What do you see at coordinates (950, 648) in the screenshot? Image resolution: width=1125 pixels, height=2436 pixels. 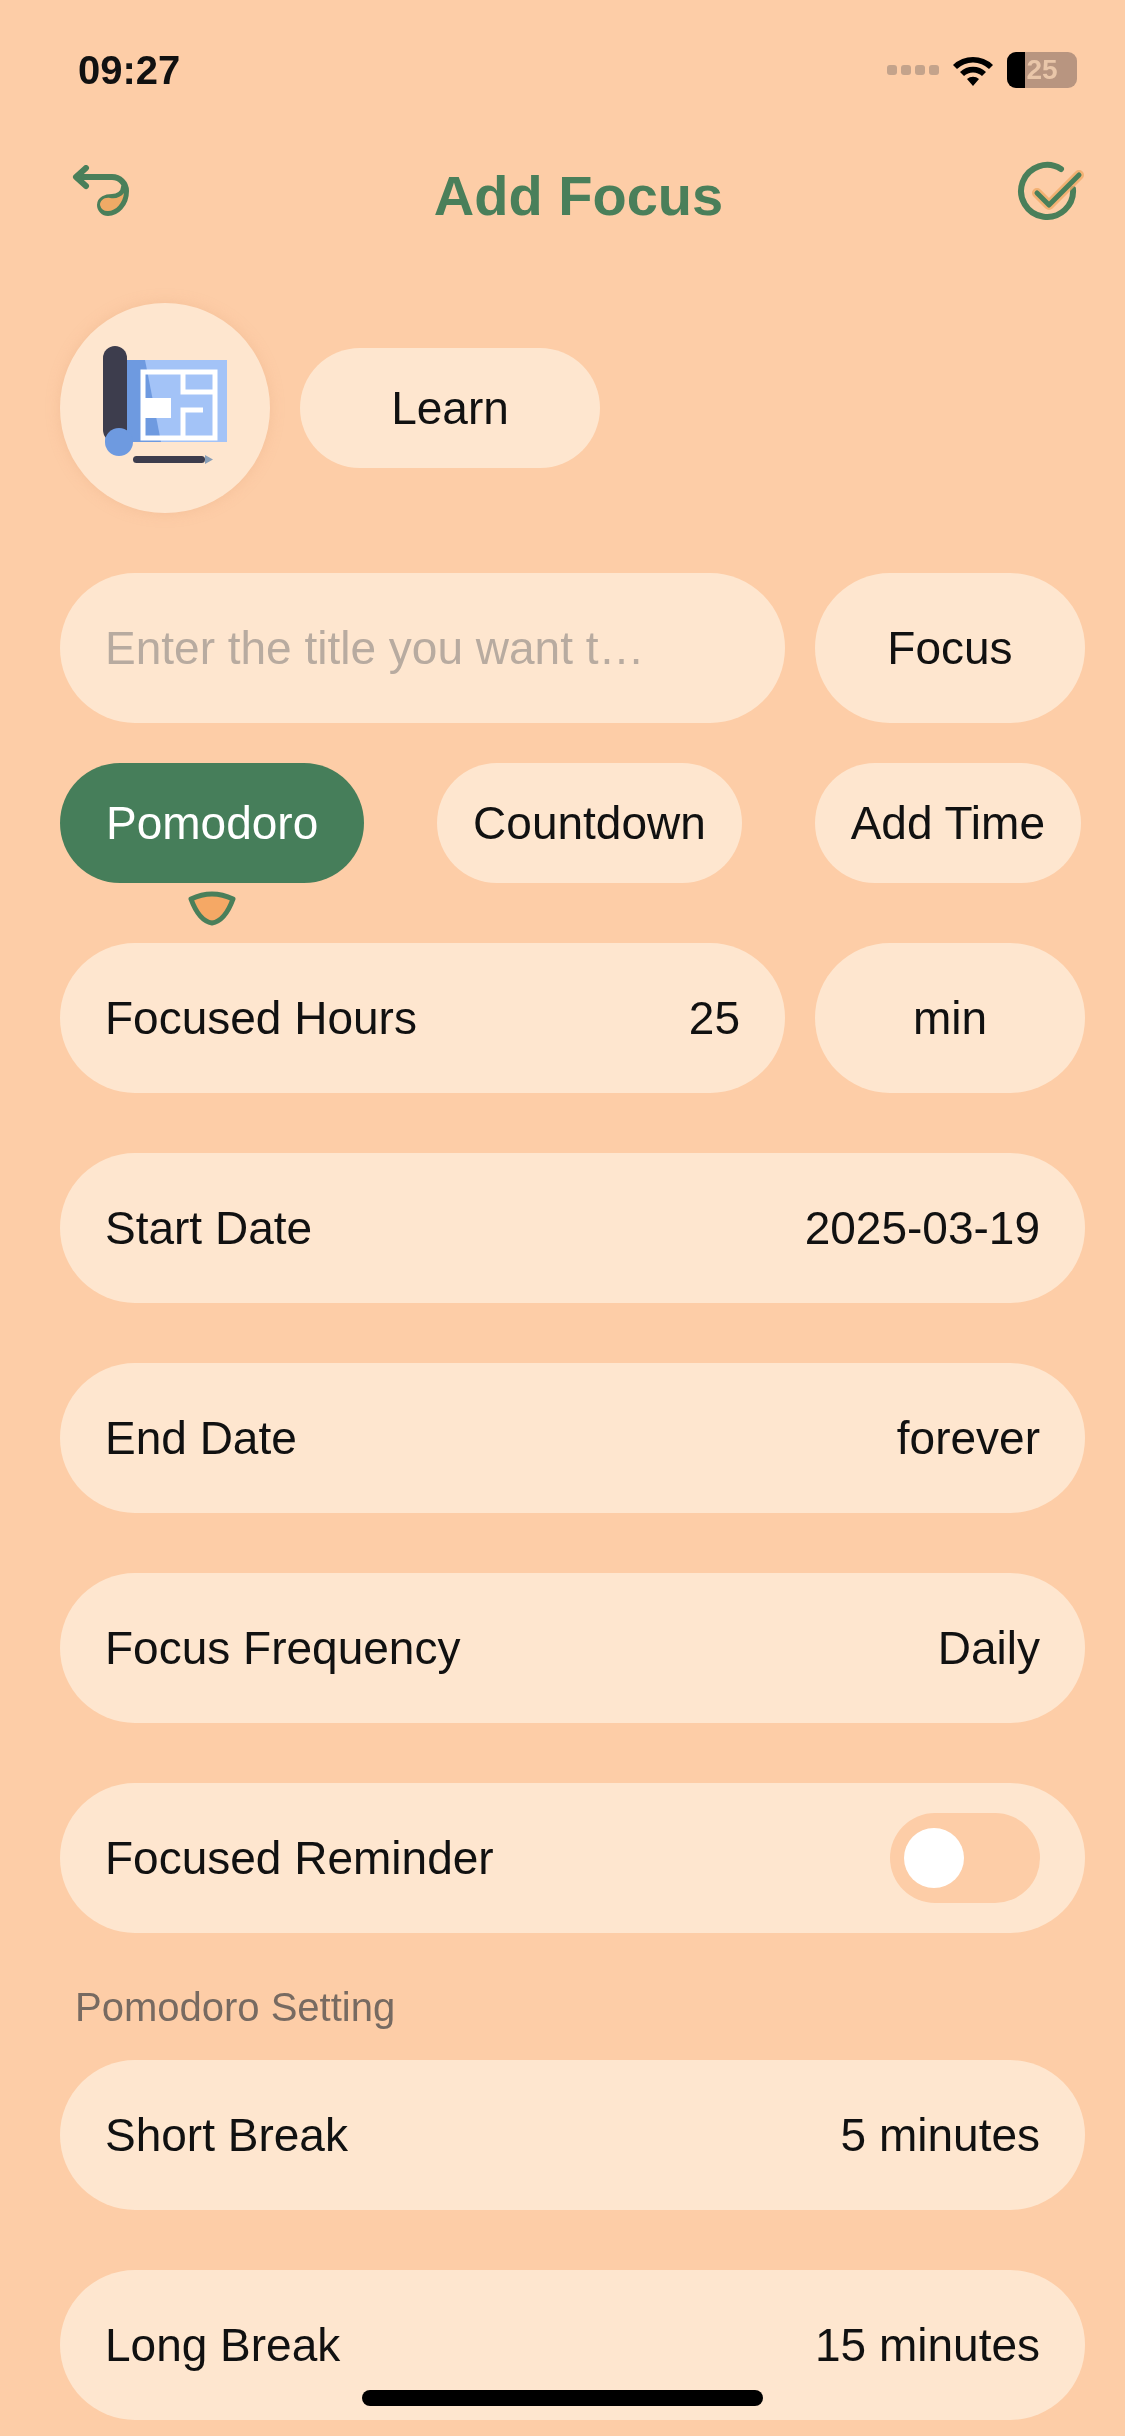 I see `type-button: Focus` at bounding box center [950, 648].